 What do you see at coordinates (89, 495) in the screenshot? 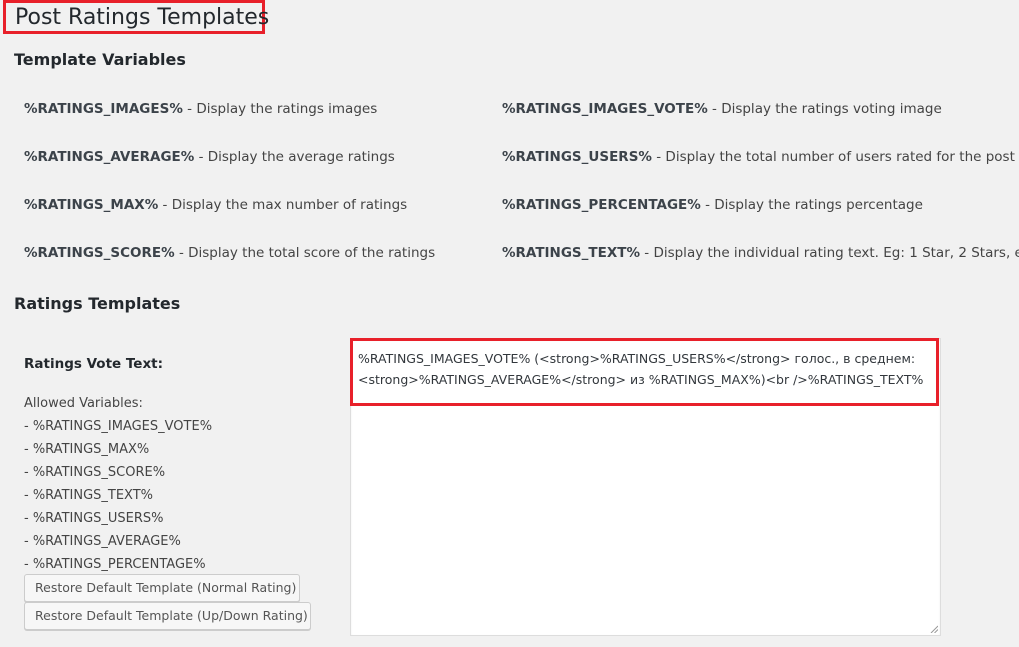
I see `allowed-variable: - %RATINGS_TEXT%` at bounding box center [89, 495].